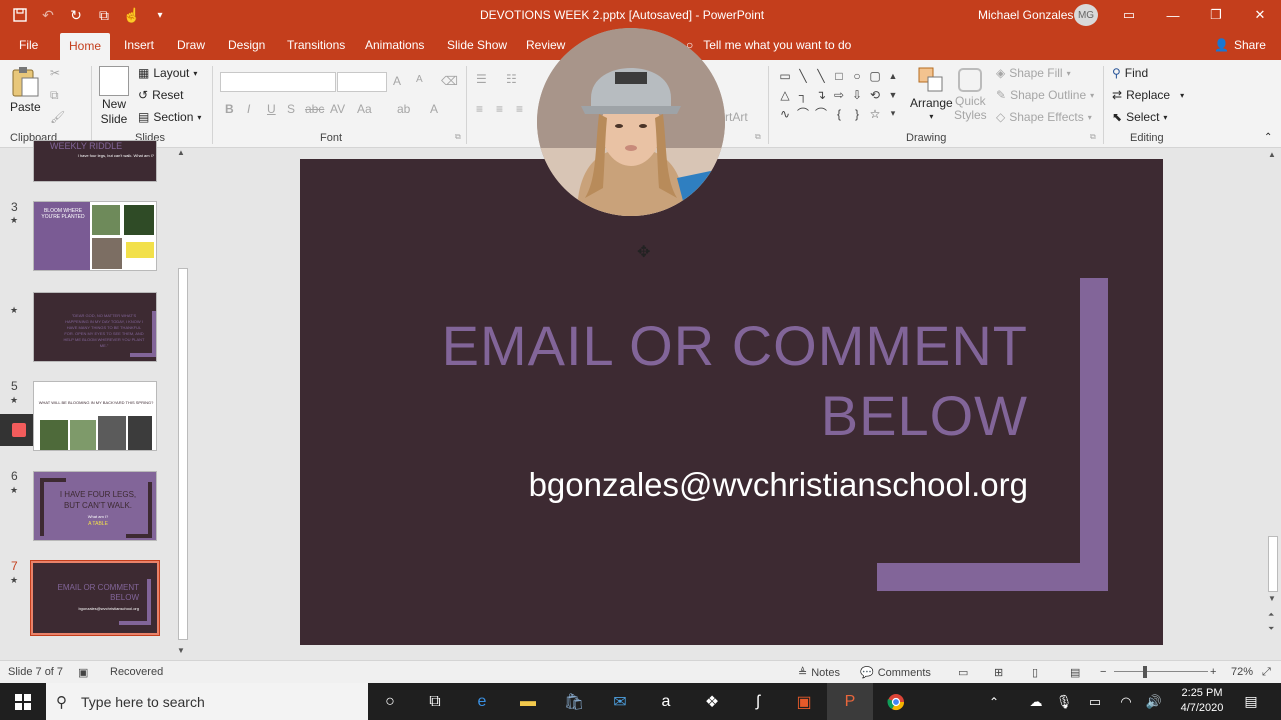  I want to click on cut-icon: ✂, so click(55, 73).